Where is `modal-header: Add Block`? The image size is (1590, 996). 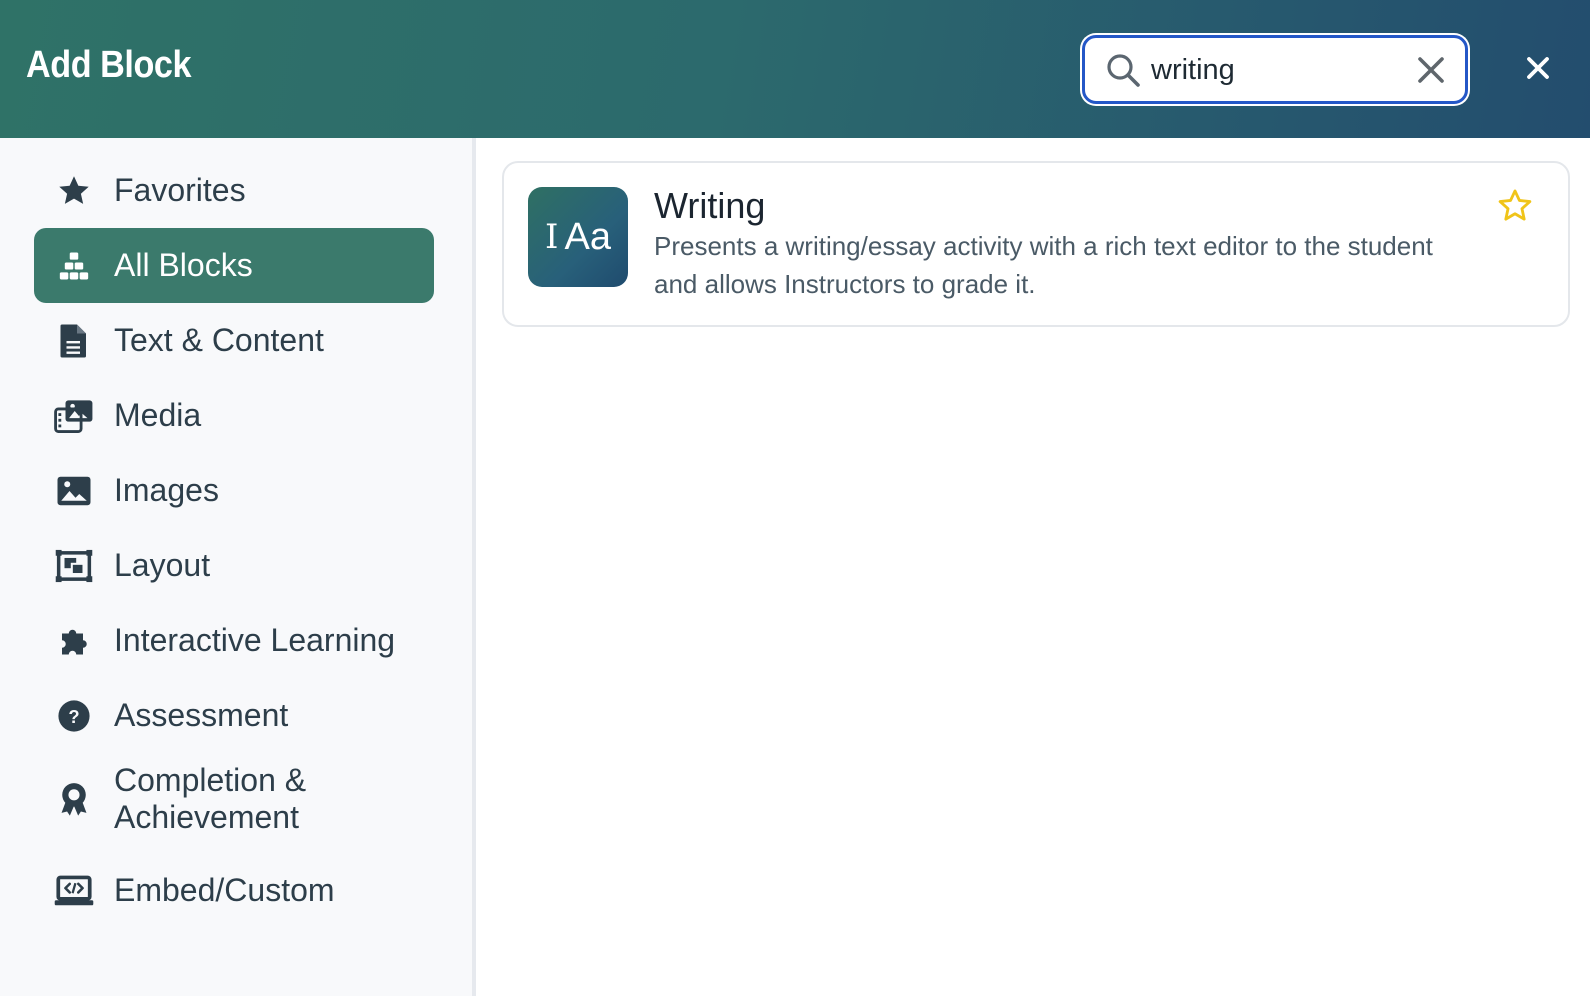 modal-header: Add Block is located at coordinates (795, 69).